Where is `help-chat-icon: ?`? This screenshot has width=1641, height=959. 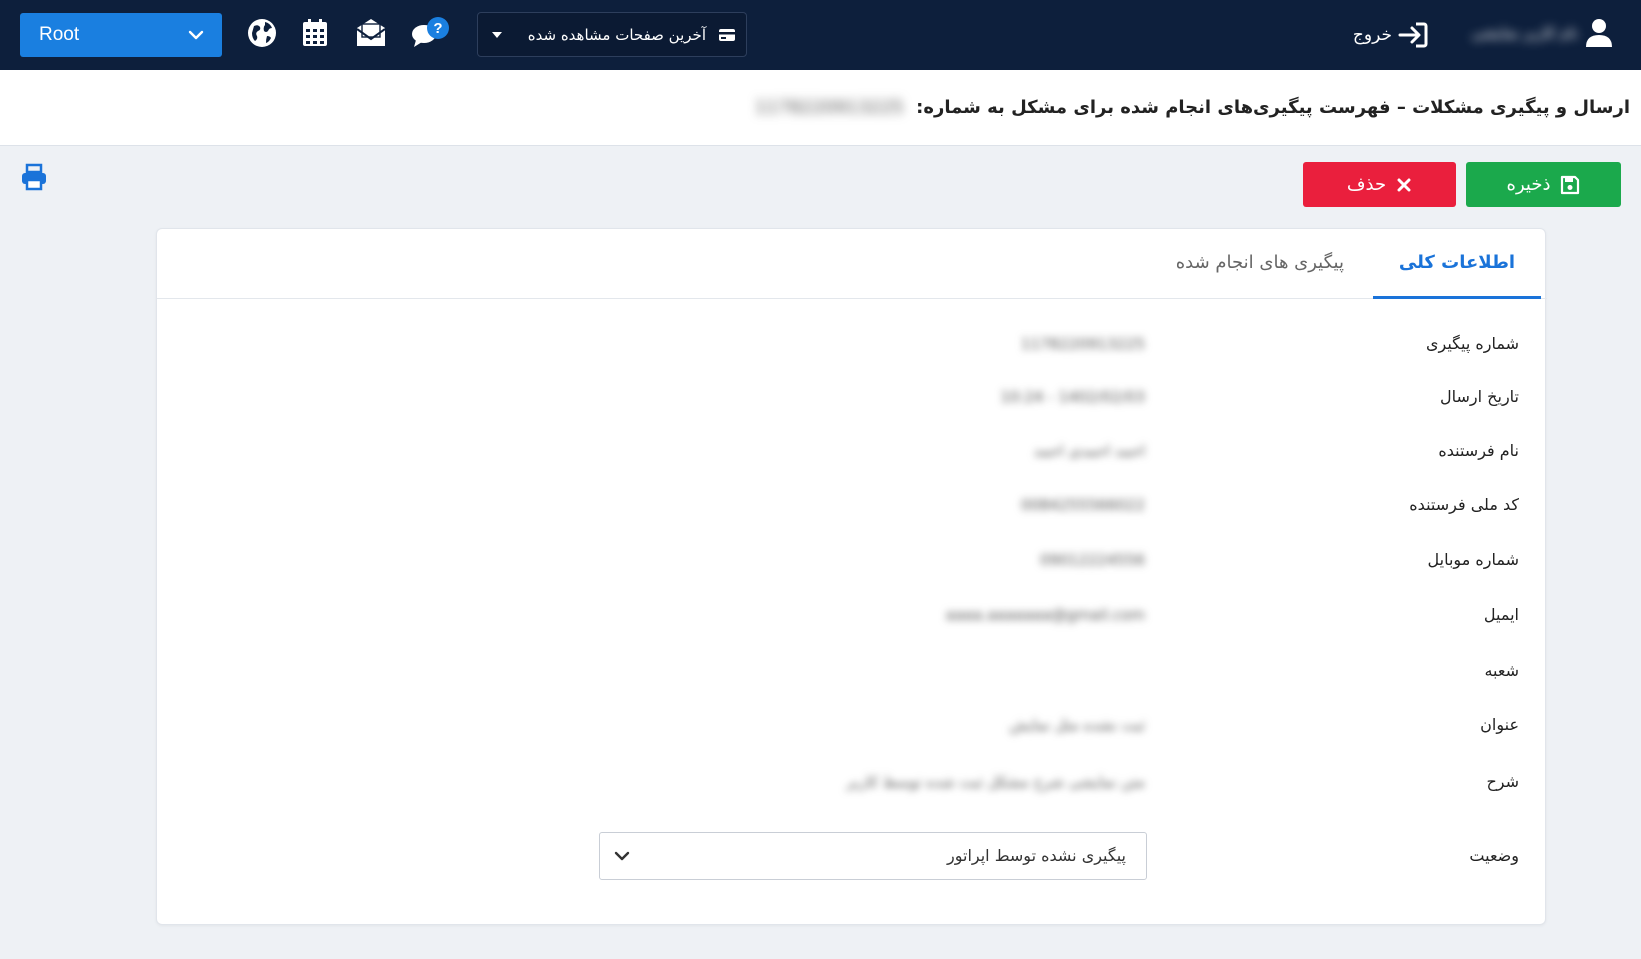
help-chat-icon: ? is located at coordinates (431, 33).